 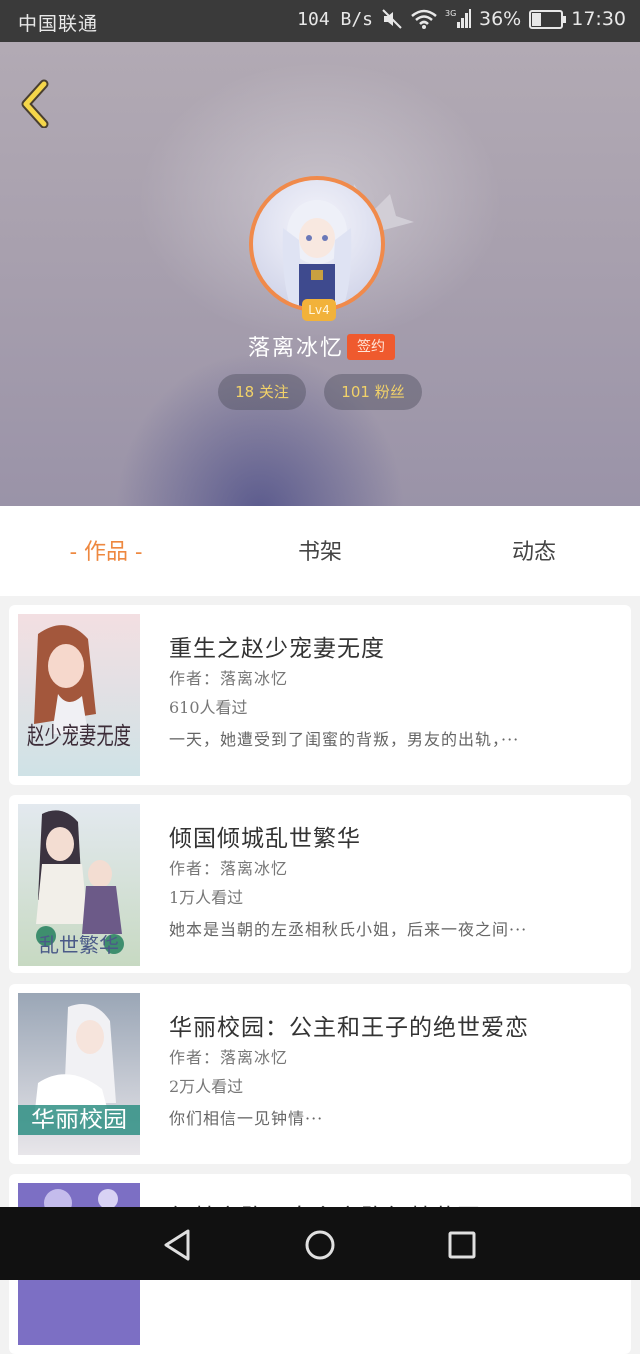 What do you see at coordinates (317, 254) in the screenshot?
I see `avatar-illustration` at bounding box center [317, 254].